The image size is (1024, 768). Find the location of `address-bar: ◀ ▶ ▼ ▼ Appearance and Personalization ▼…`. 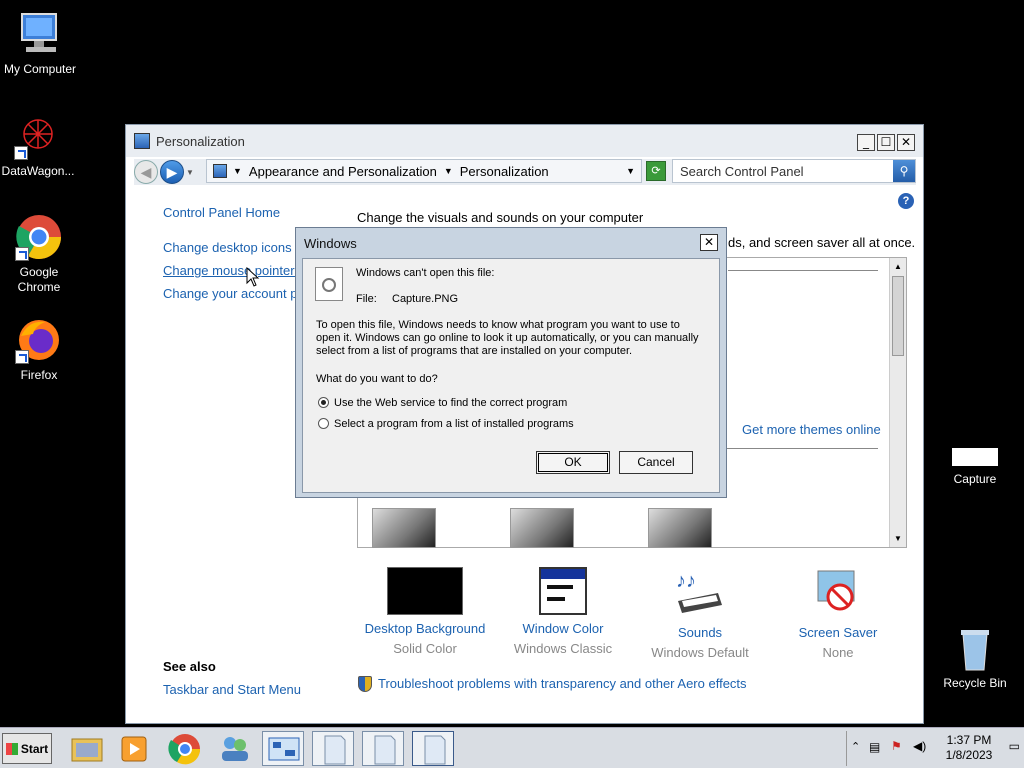

address-bar: ◀ ▶ ▼ ▼ Appearance and Personalization ▼… is located at coordinates (525, 172).